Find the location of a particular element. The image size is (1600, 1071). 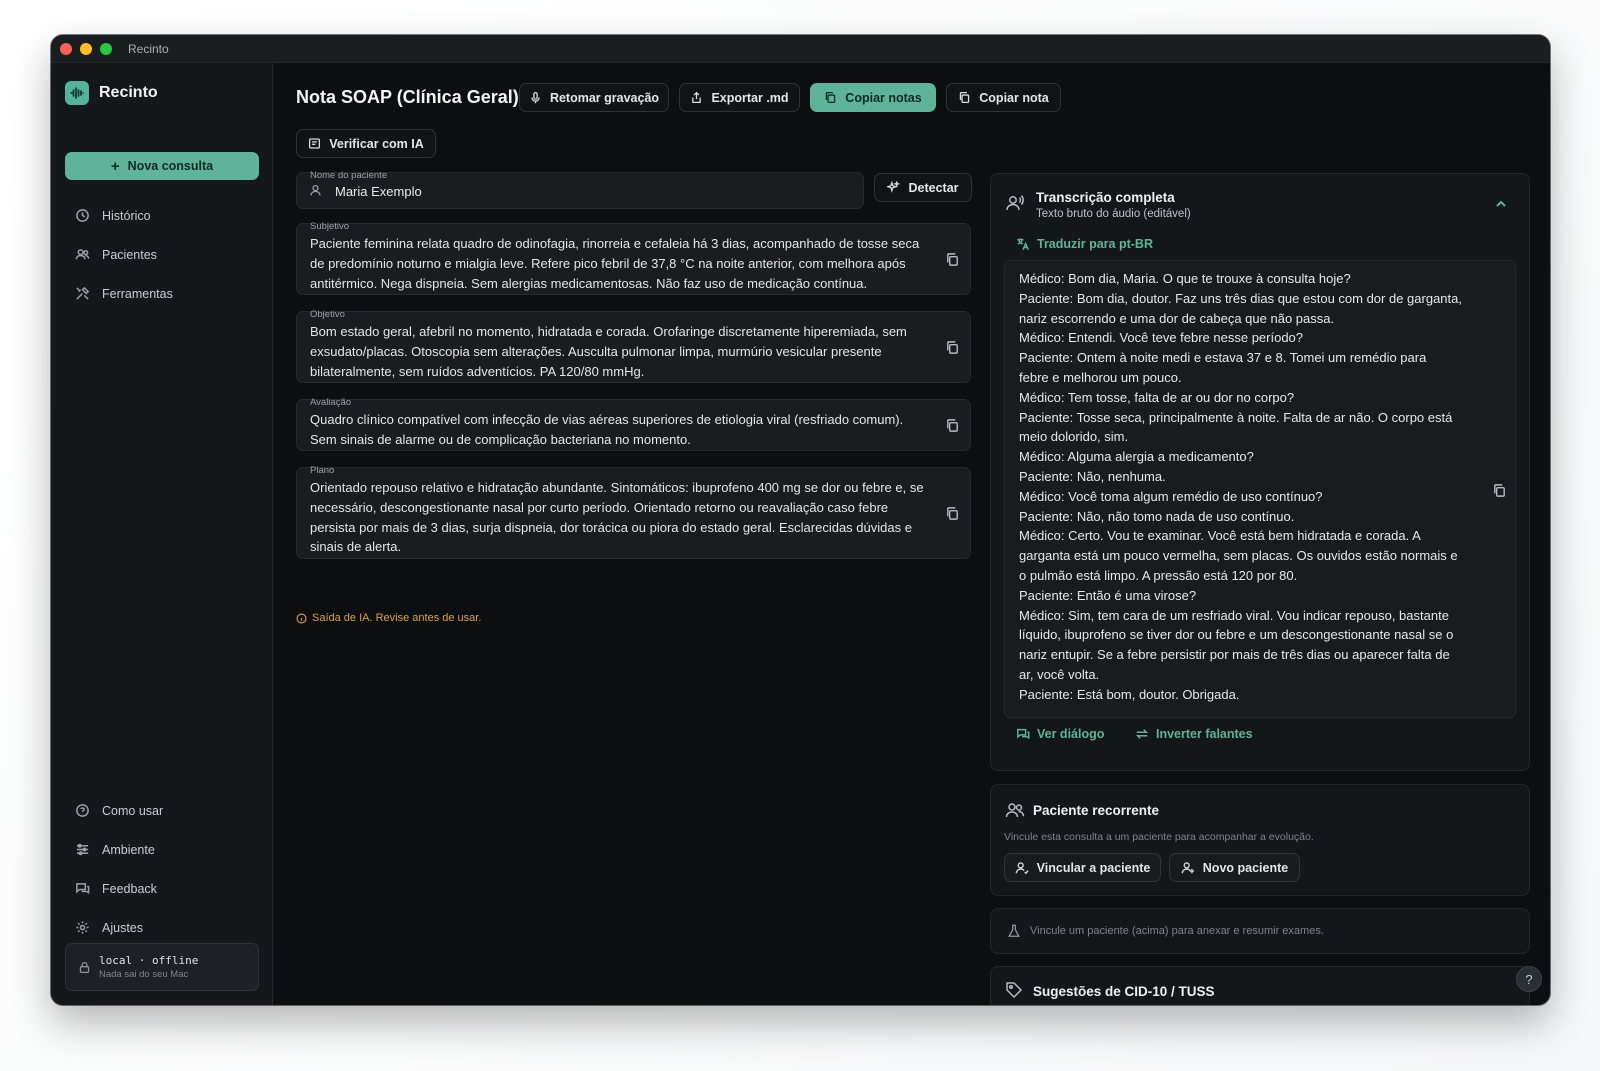

patient-name-field: Nome do paciente Maria Exemplo is located at coordinates (580, 189).